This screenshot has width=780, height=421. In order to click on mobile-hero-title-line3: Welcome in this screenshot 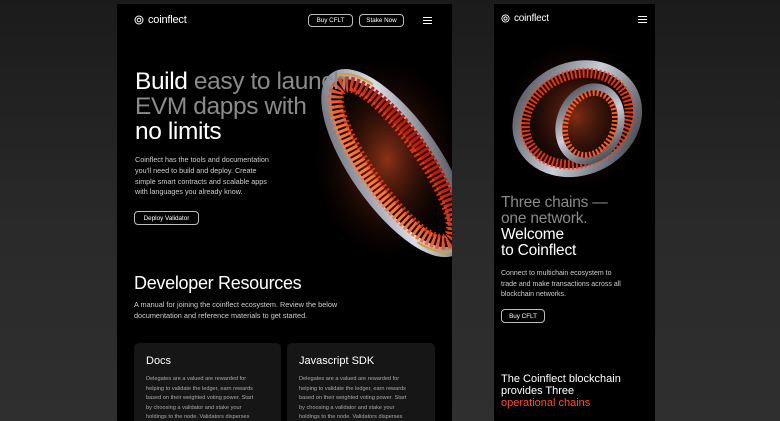, I will do `click(532, 234)`.